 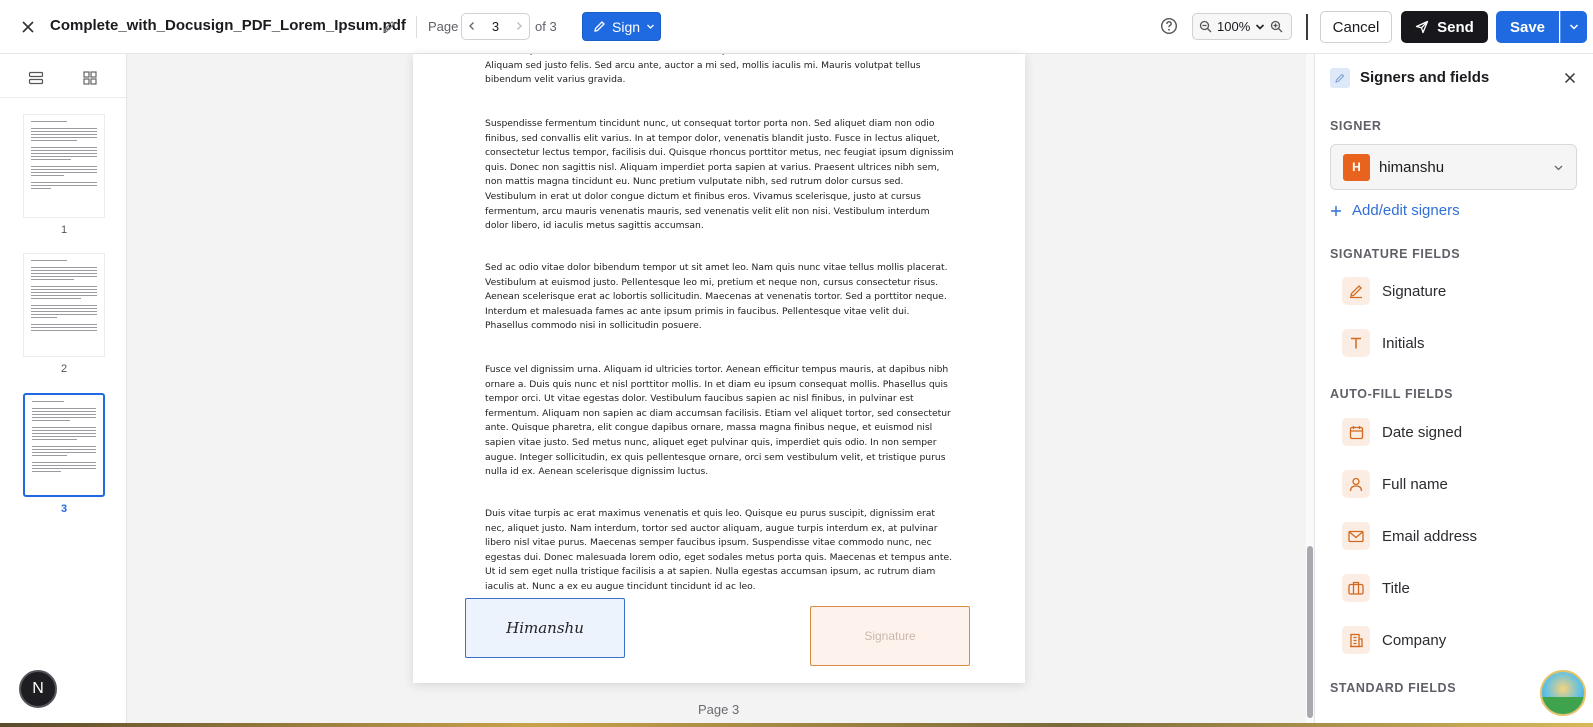 I want to click on calendar-icon, so click(x=1356, y=432).